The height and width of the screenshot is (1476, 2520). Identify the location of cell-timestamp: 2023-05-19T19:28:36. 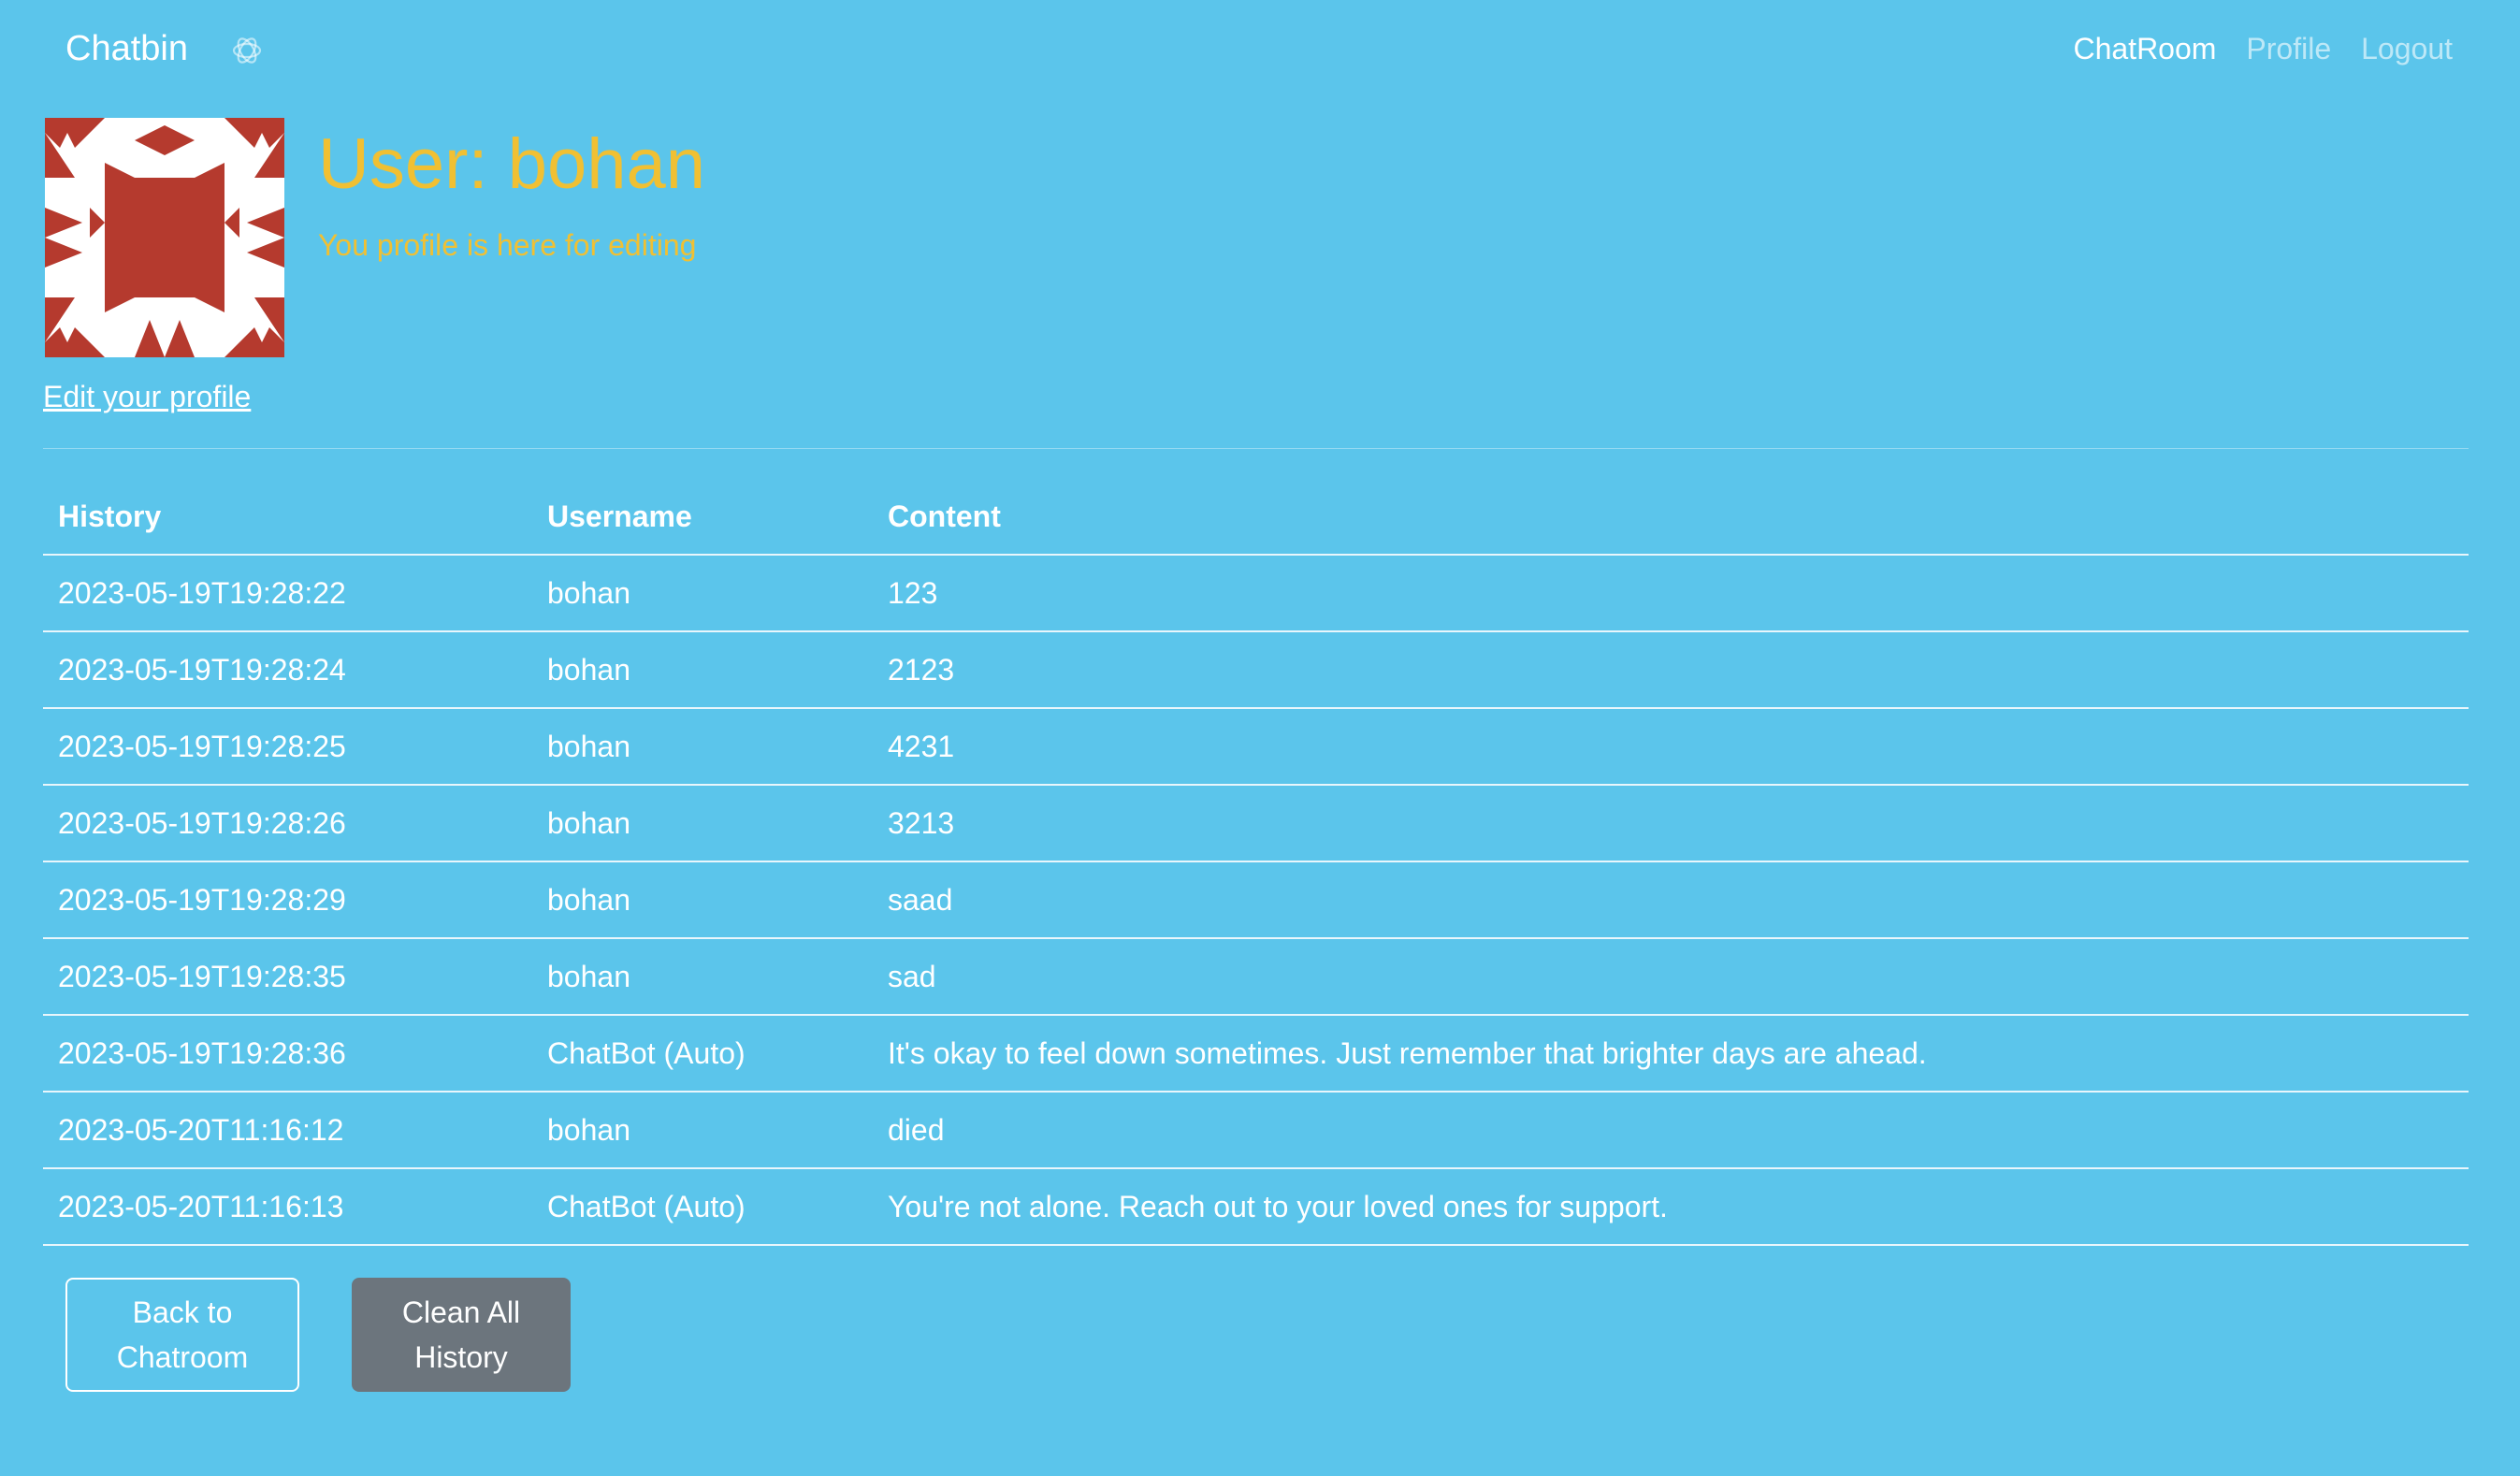
(287, 1054).